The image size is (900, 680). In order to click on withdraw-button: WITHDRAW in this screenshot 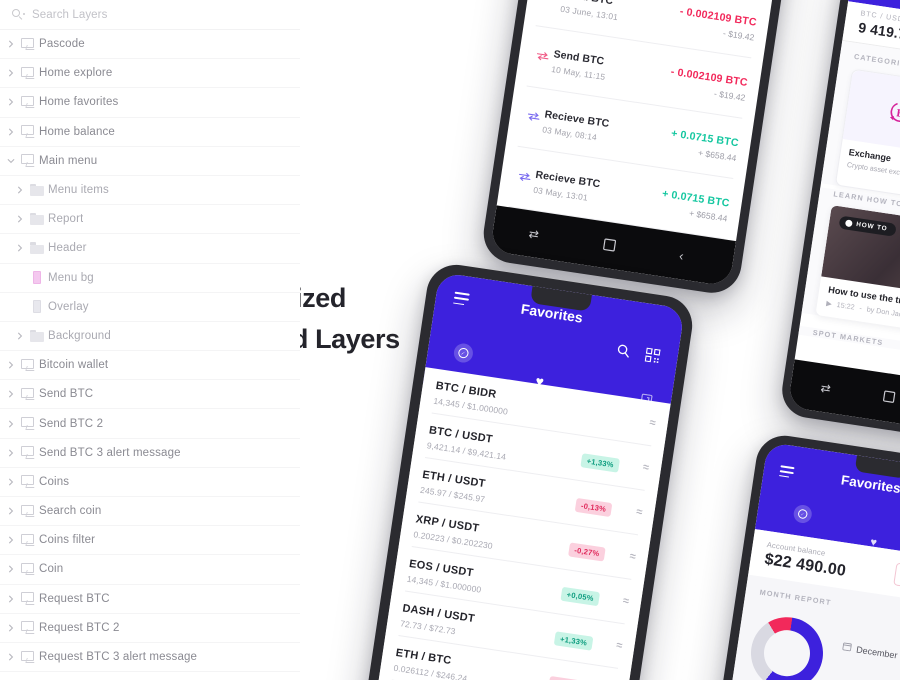, I will do `click(896, 578)`.